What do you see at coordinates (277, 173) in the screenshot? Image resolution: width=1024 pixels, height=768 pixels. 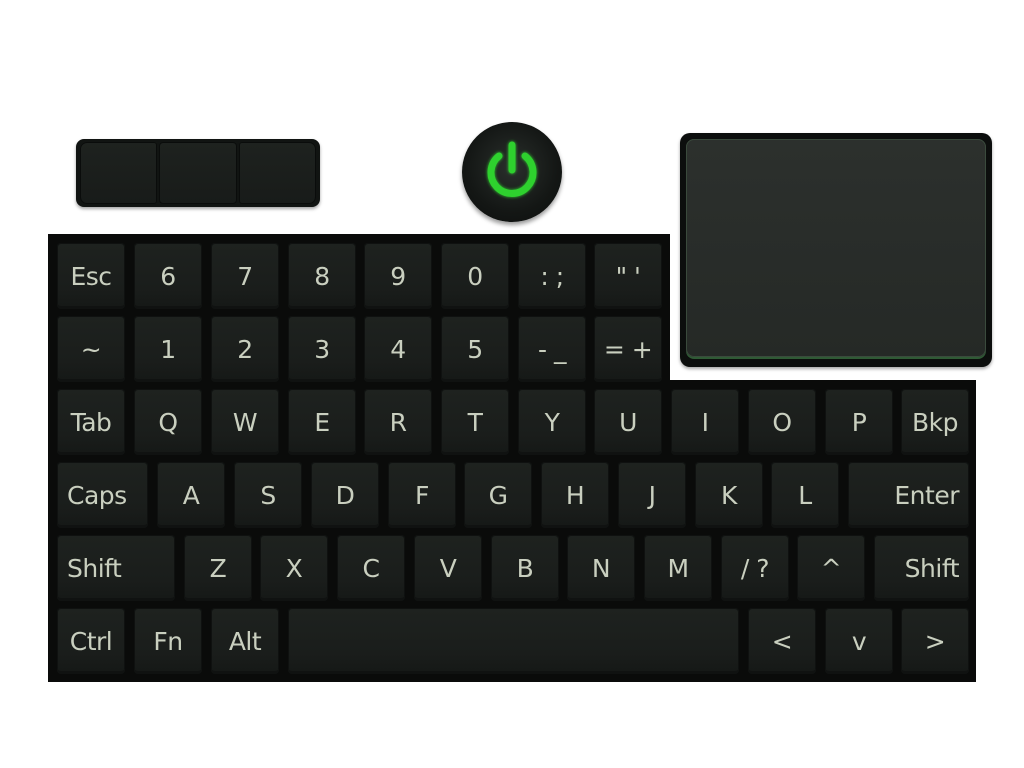 I see `mouse-right-button` at bounding box center [277, 173].